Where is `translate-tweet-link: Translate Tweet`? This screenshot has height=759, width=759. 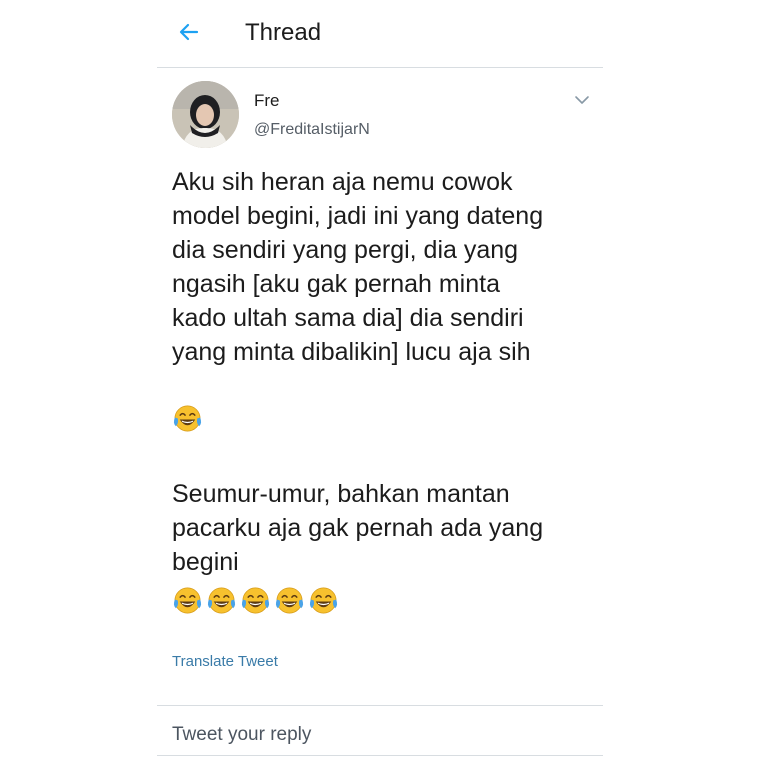
translate-tweet-link: Translate Tweet is located at coordinates (225, 661).